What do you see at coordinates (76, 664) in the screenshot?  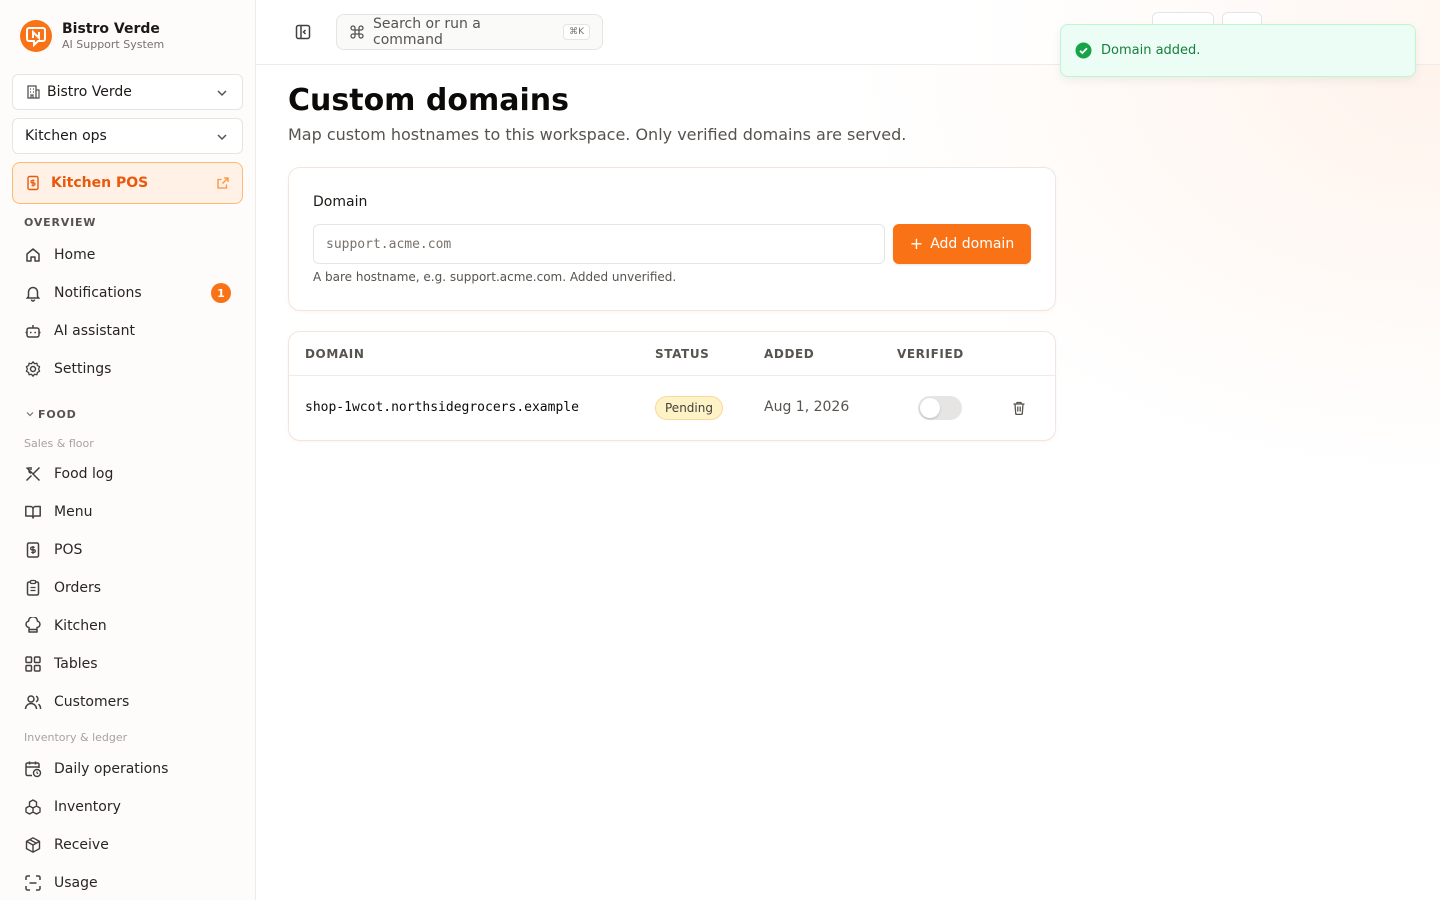 I see `nav-item-label: Tables` at bounding box center [76, 664].